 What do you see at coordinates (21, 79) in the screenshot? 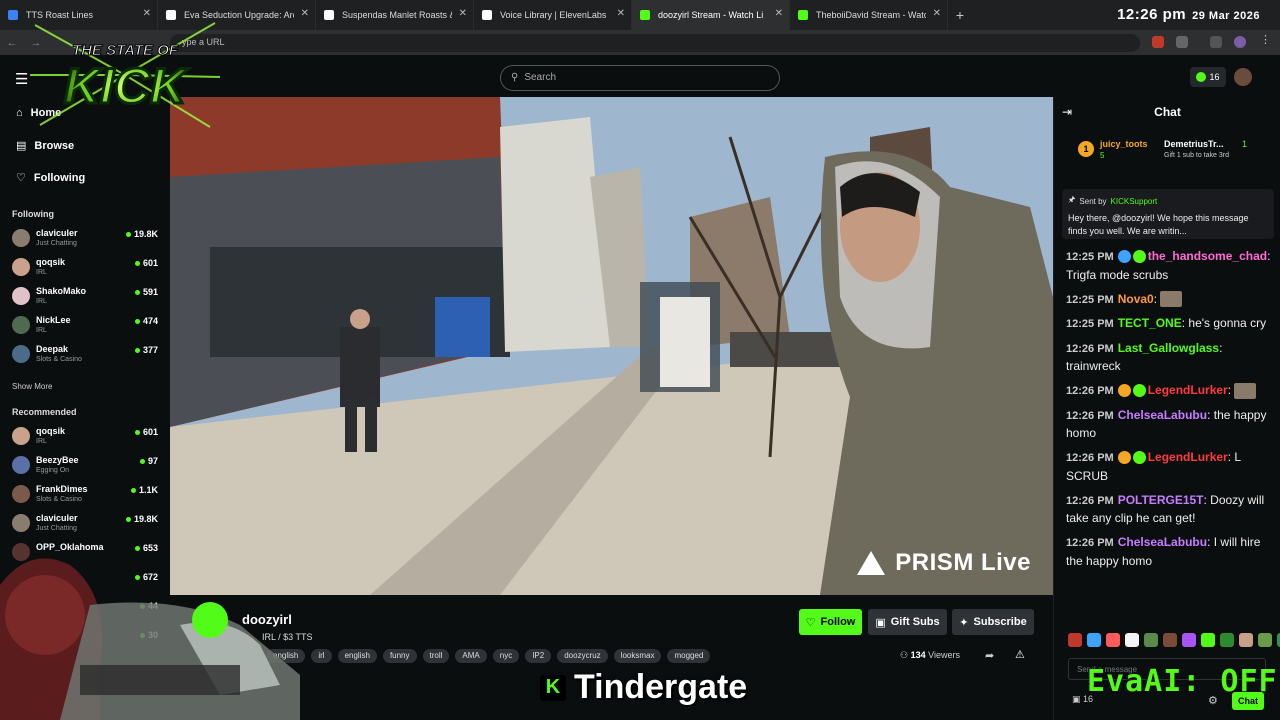
I see `hamburger-icon: ☰` at bounding box center [21, 79].